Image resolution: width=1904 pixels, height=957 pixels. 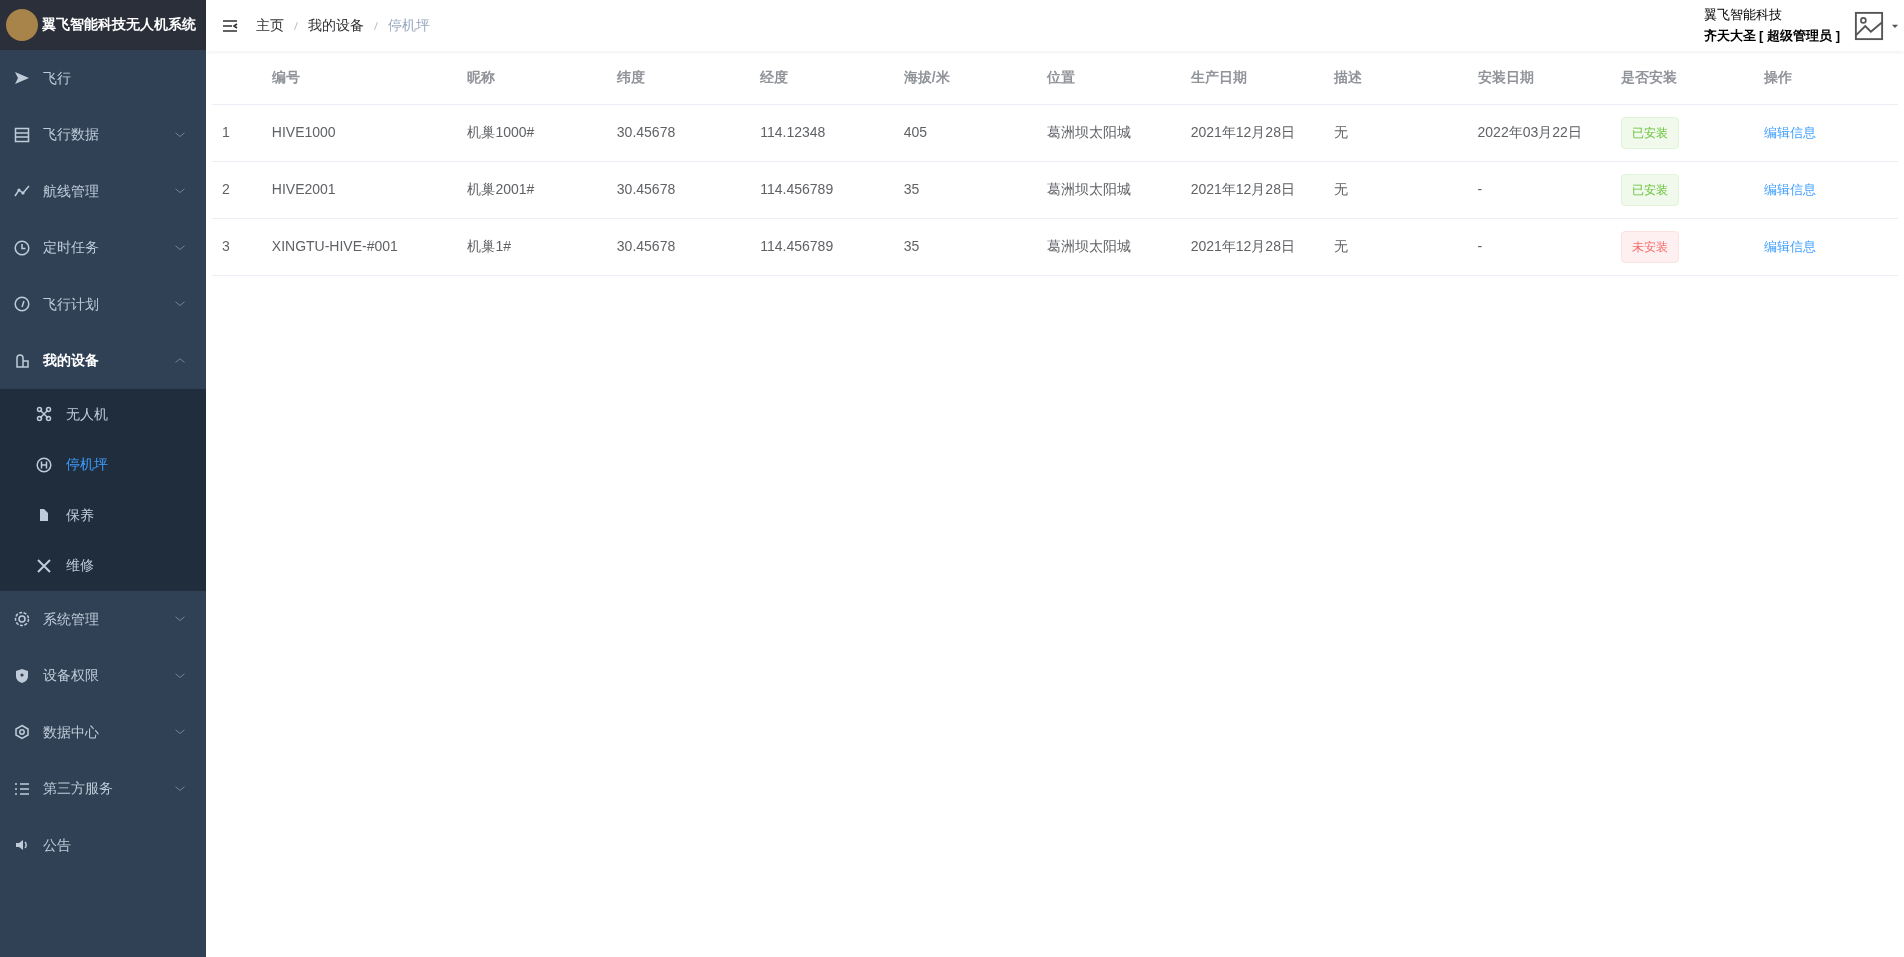 I want to click on table-cell: 1, so click(x=237, y=132).